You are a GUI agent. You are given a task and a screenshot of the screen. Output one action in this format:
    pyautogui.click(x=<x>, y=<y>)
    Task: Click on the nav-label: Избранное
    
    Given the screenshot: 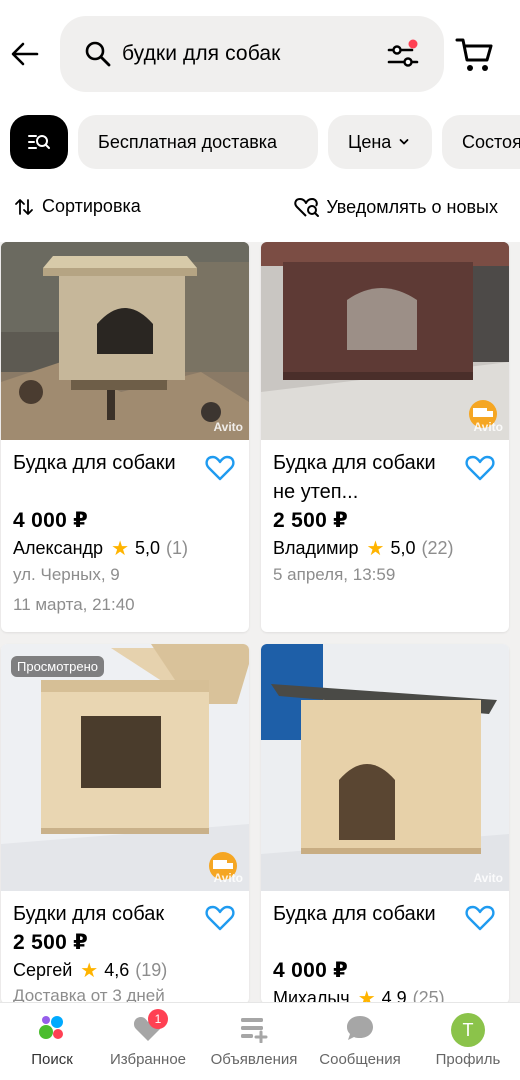 What is the action you would take?
    pyautogui.click(x=148, y=1059)
    